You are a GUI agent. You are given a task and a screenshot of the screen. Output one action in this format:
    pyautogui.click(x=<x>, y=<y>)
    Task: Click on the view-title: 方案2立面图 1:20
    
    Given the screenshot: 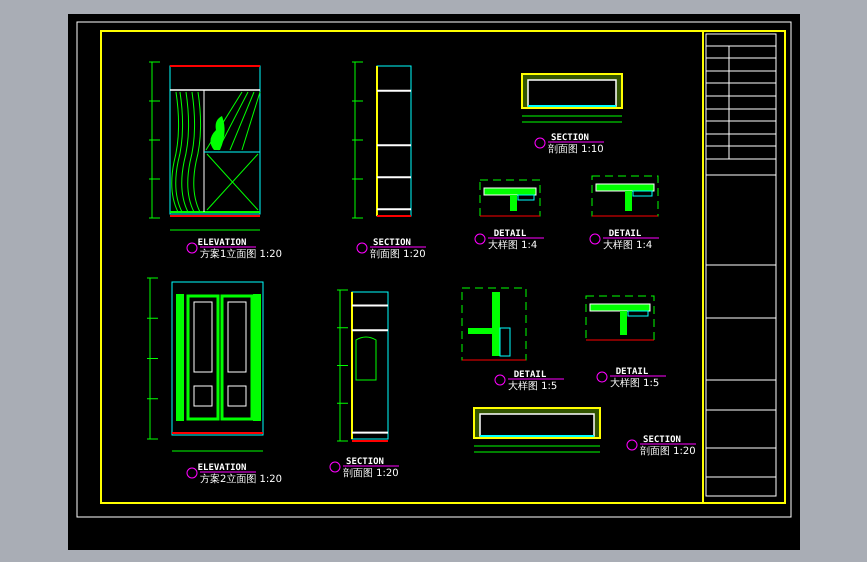 What is the action you would take?
    pyautogui.click(x=241, y=479)
    